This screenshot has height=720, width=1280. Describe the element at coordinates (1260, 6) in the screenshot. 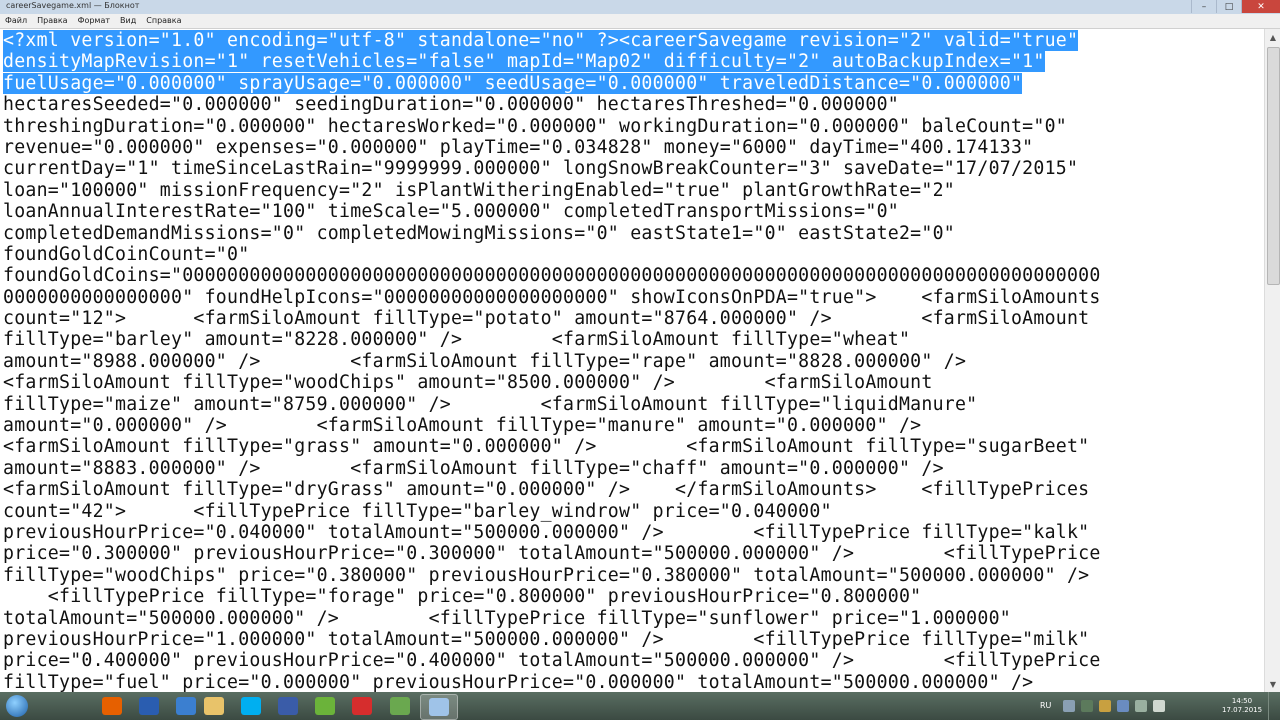

I see `close-button: ✕` at that location.